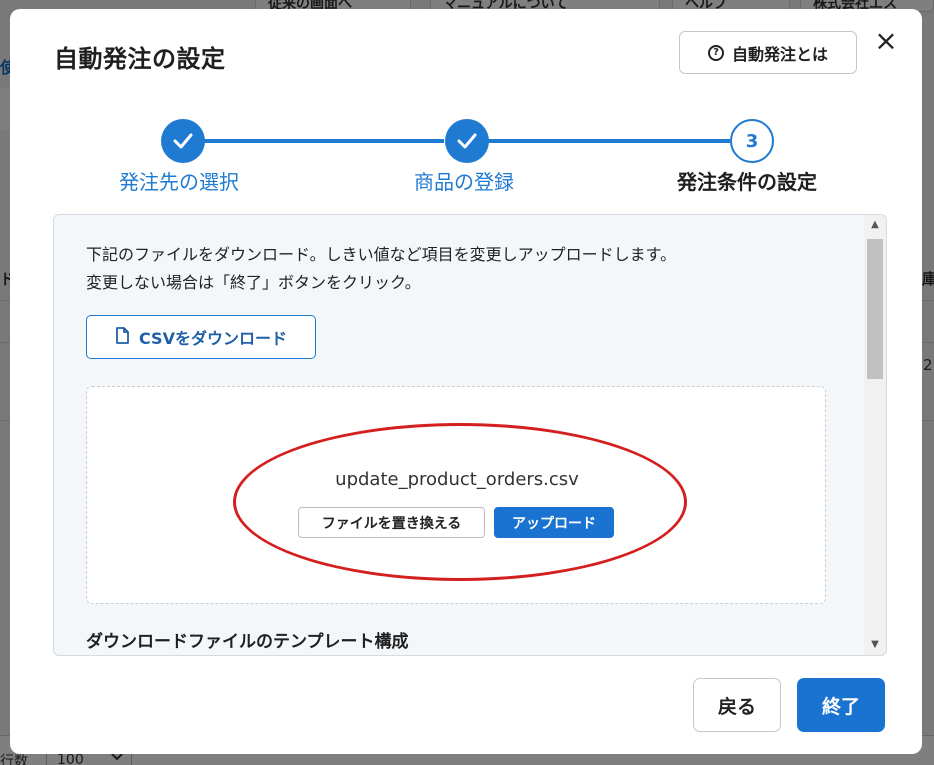  What do you see at coordinates (122, 337) in the screenshot?
I see `document-icon` at bounding box center [122, 337].